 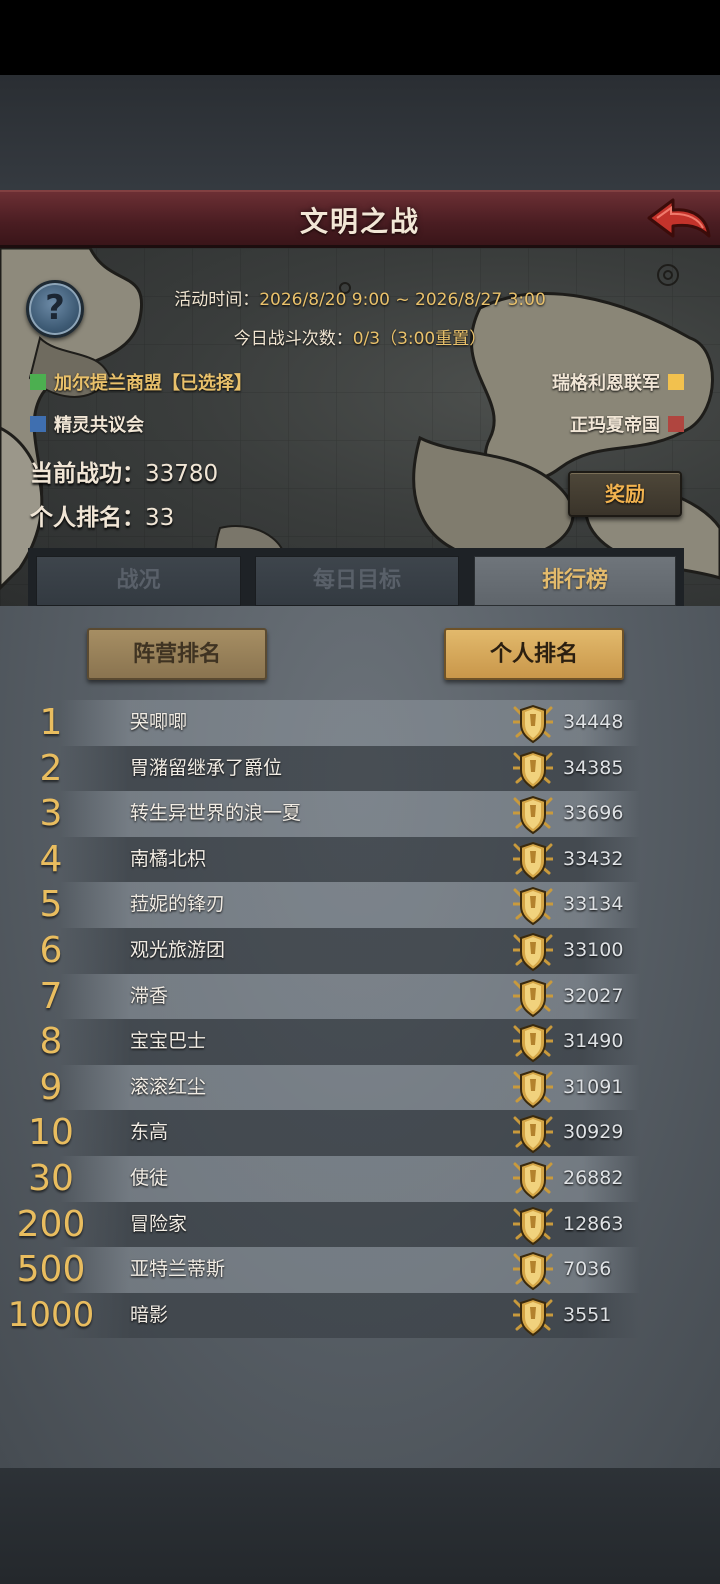 What do you see at coordinates (360, 1042) in the screenshot?
I see `leaderboard-row: 8 宝宝巴士 31490` at bounding box center [360, 1042].